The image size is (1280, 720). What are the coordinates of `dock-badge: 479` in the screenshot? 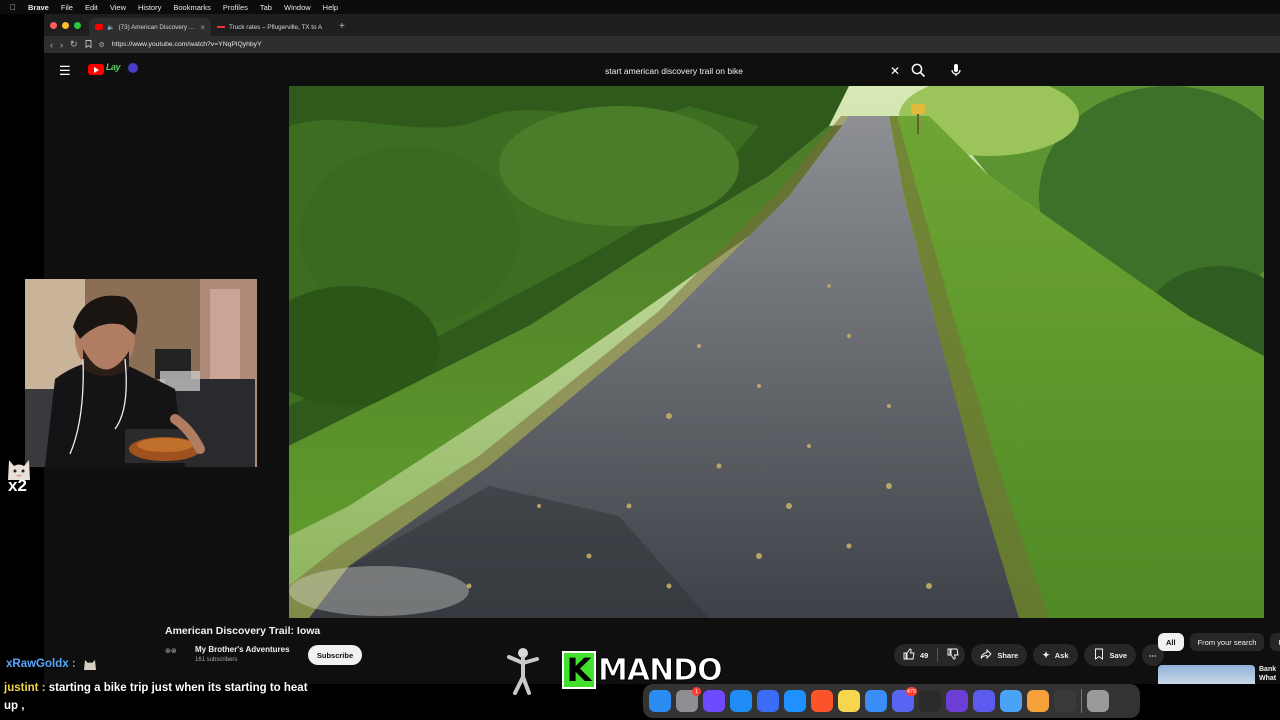 It's located at (911, 691).